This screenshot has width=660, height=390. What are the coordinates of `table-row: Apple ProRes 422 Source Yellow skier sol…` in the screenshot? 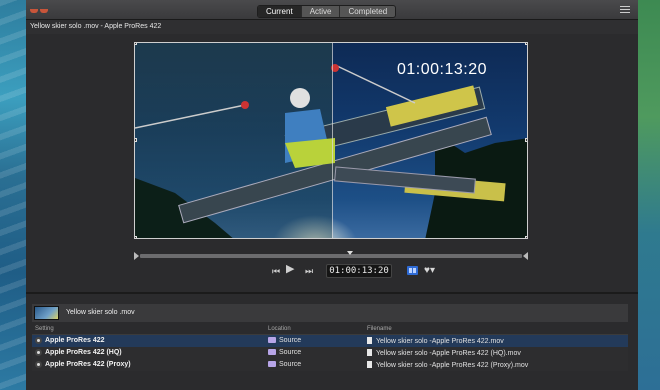 It's located at (330, 341).